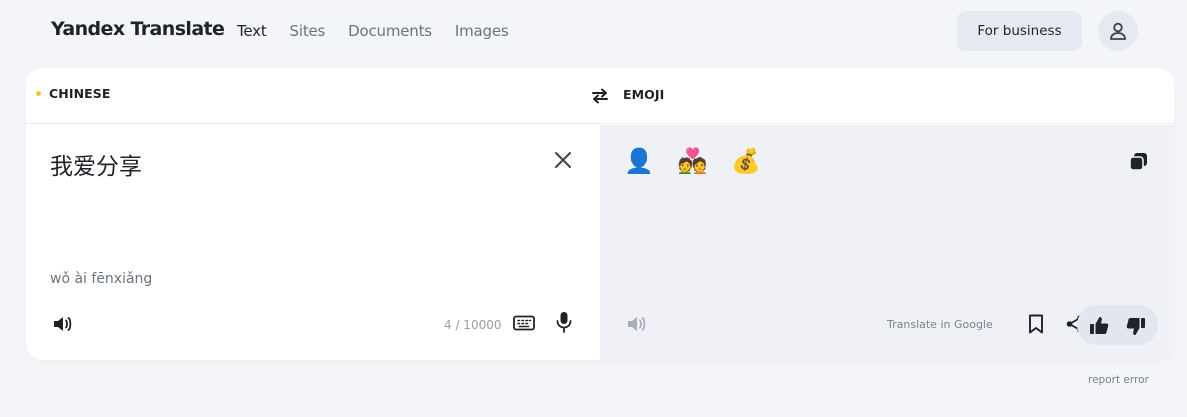  I want to click on detected-dot, so click(38, 93).